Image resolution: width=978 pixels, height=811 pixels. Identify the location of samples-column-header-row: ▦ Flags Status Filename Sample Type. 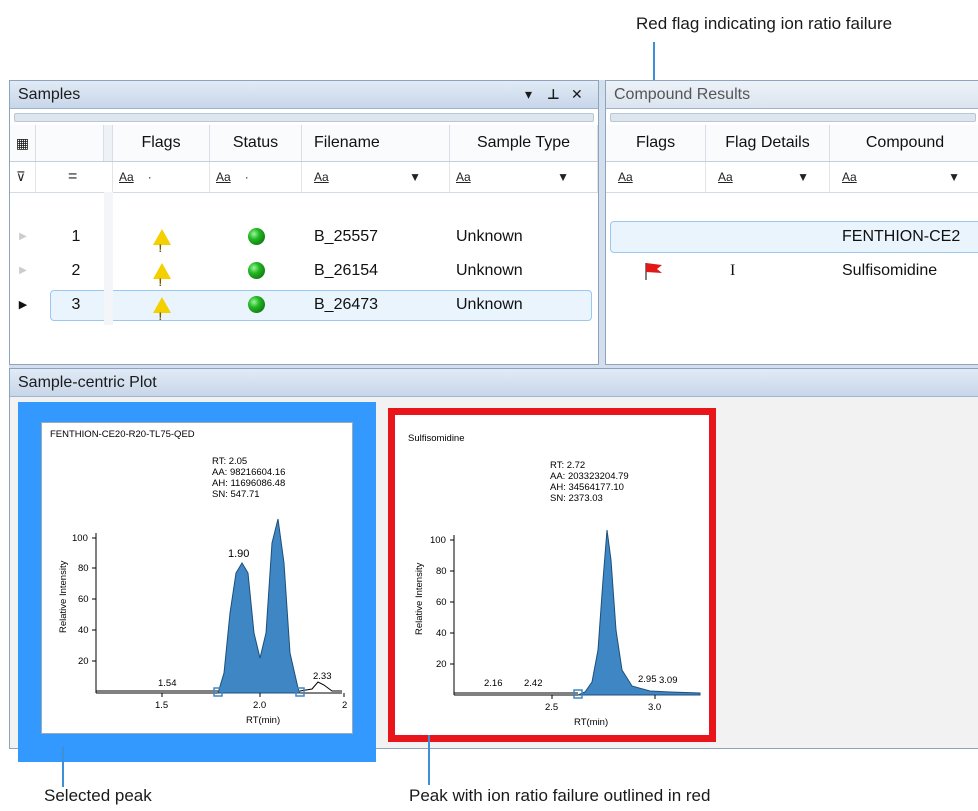
(304, 143).